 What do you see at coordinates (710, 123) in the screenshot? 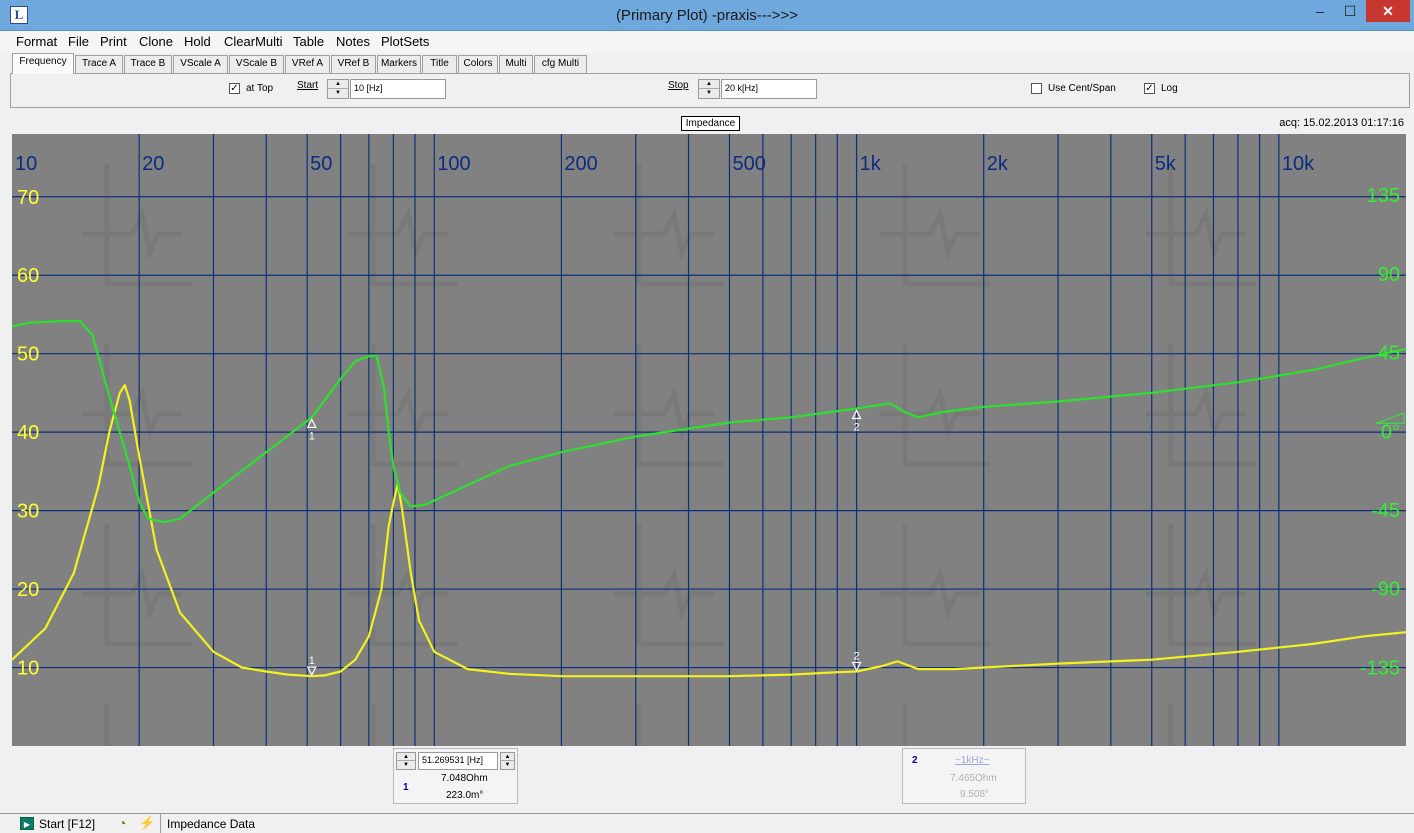
I see `plot-title: Impedance` at bounding box center [710, 123].